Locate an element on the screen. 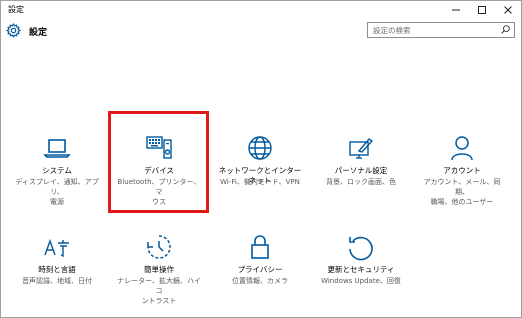  title-bar: 設定 is located at coordinates (261, 9).